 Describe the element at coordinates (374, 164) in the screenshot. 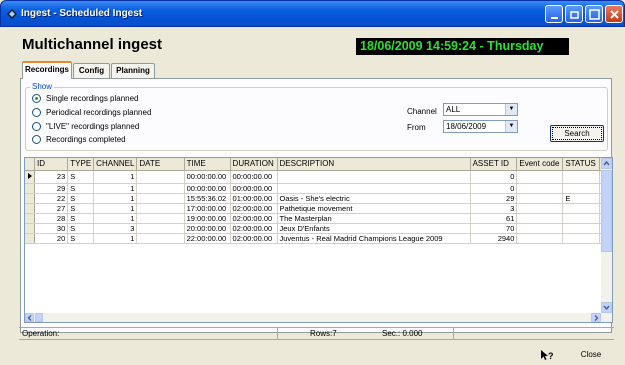

I see `column-header-description: DESCRIPTION` at that location.